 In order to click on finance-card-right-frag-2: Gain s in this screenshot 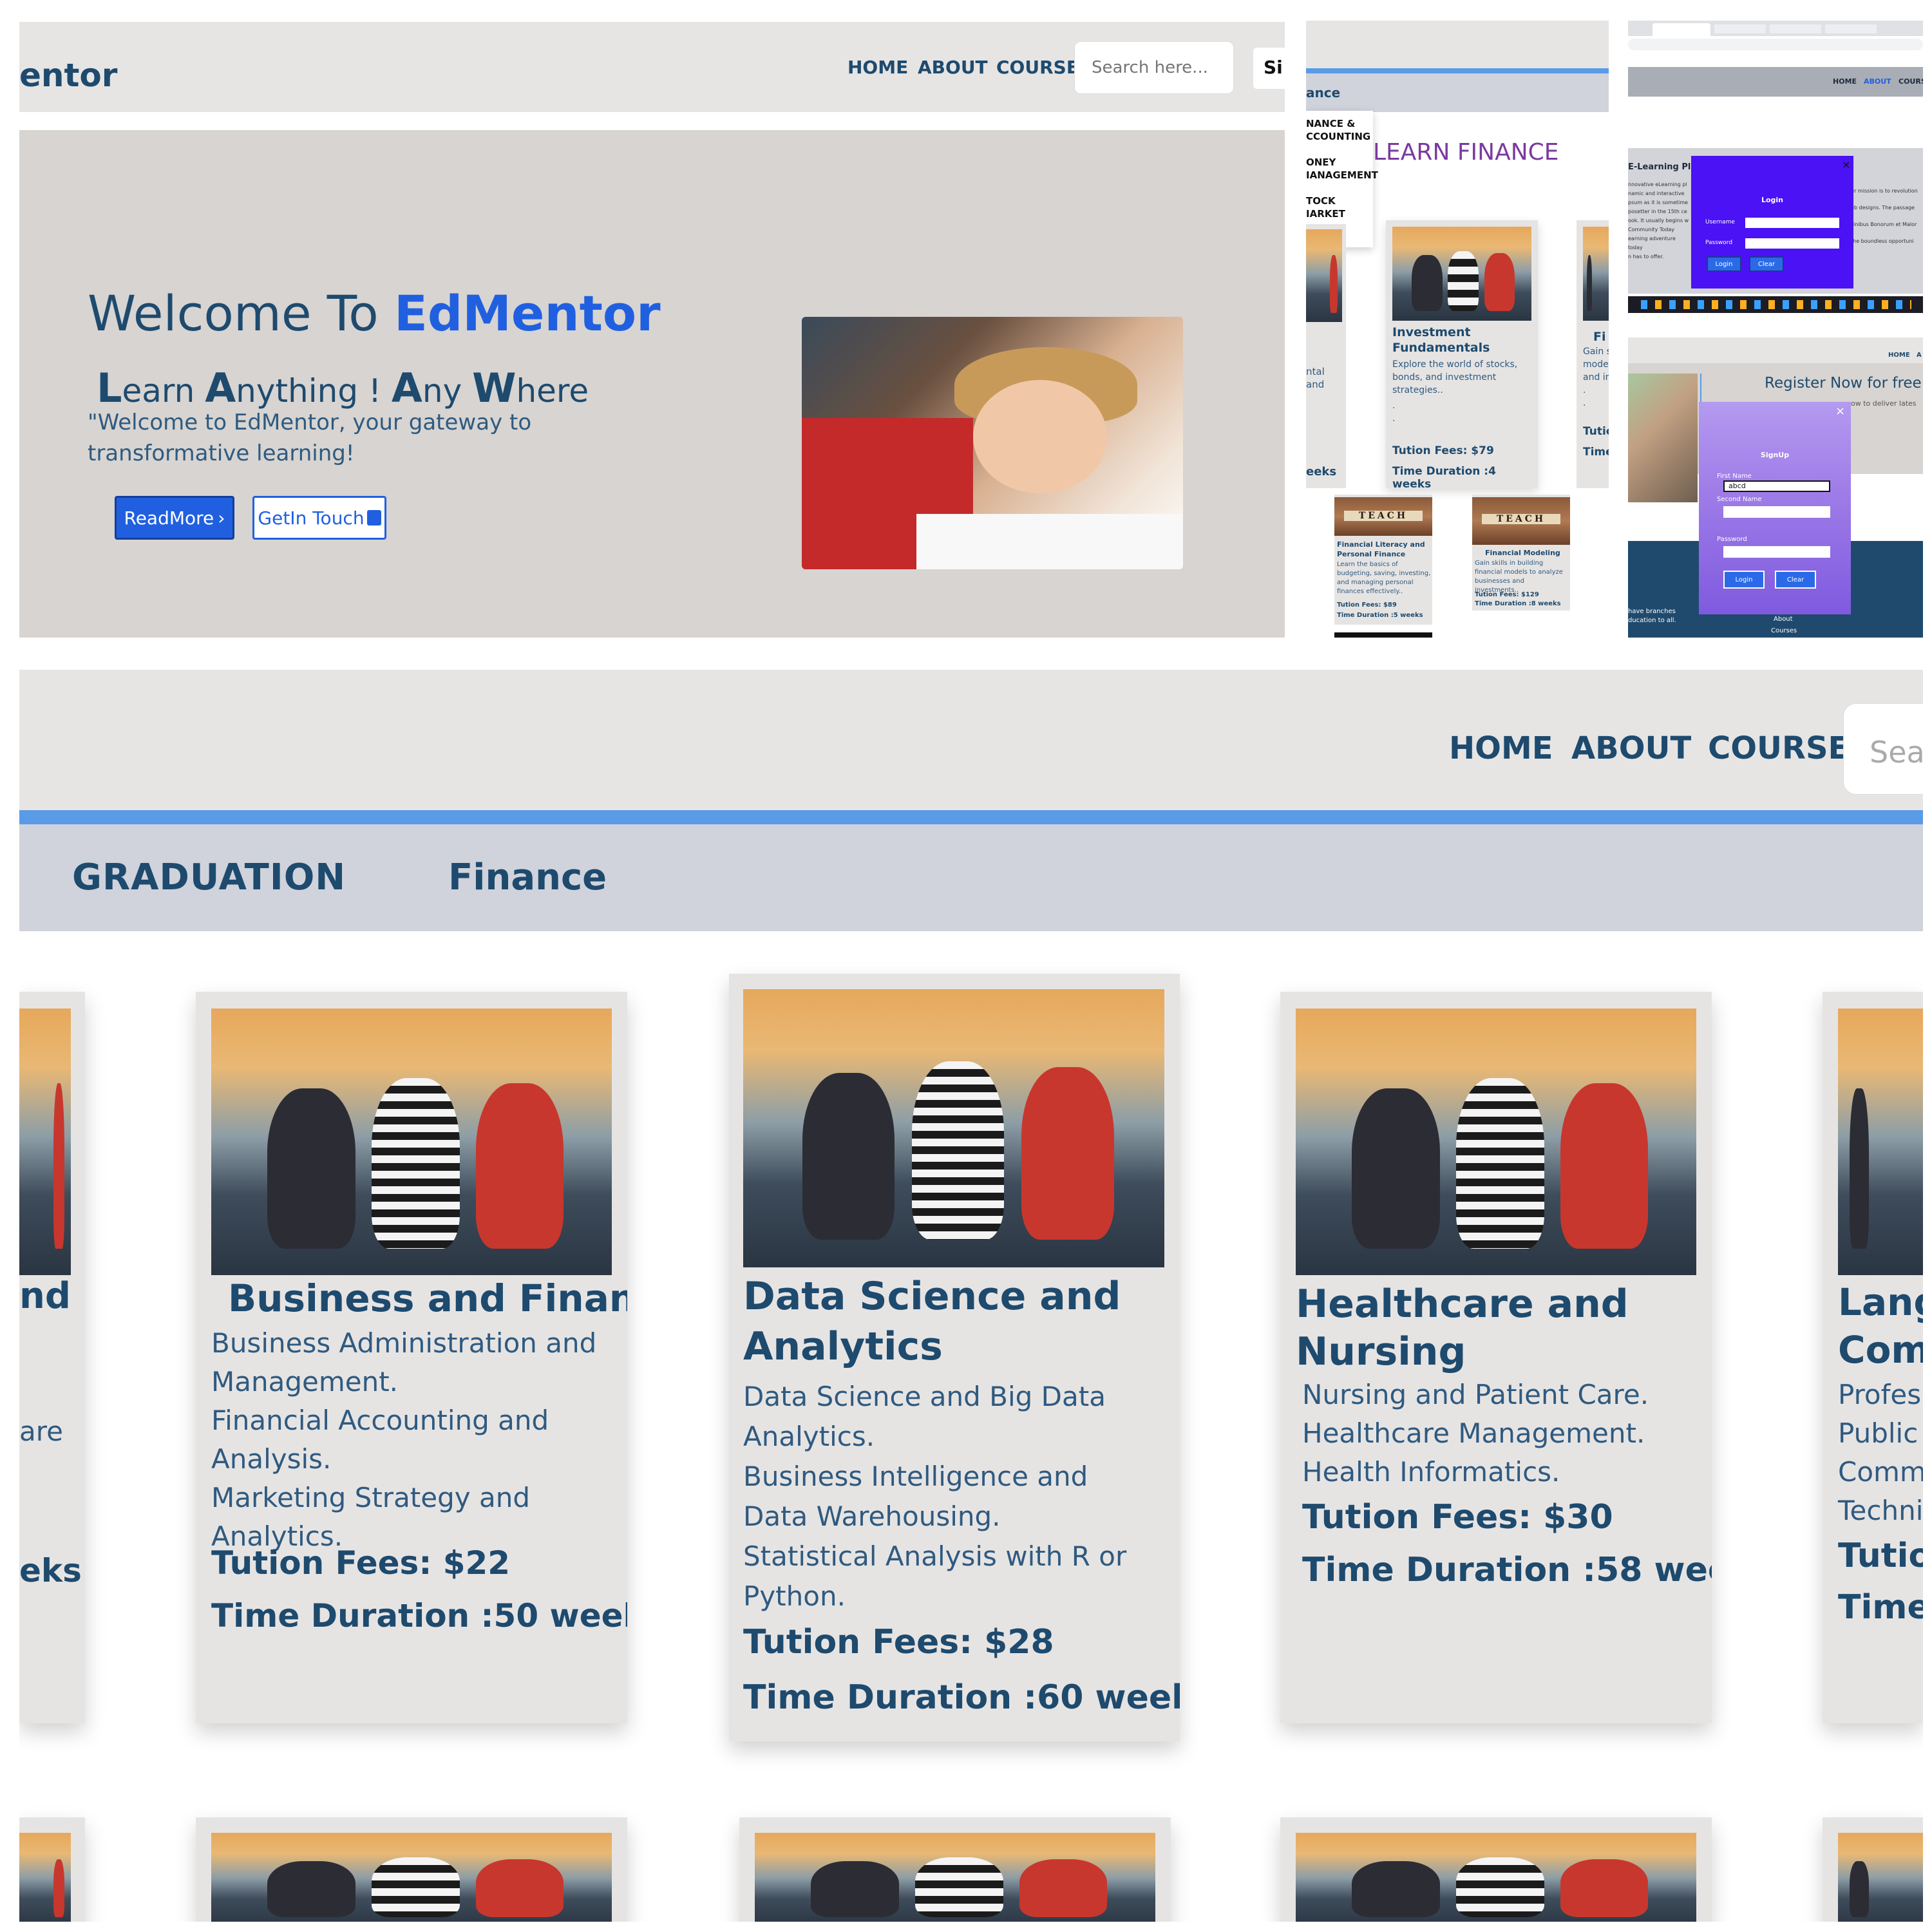, I will do `click(1596, 351)`.